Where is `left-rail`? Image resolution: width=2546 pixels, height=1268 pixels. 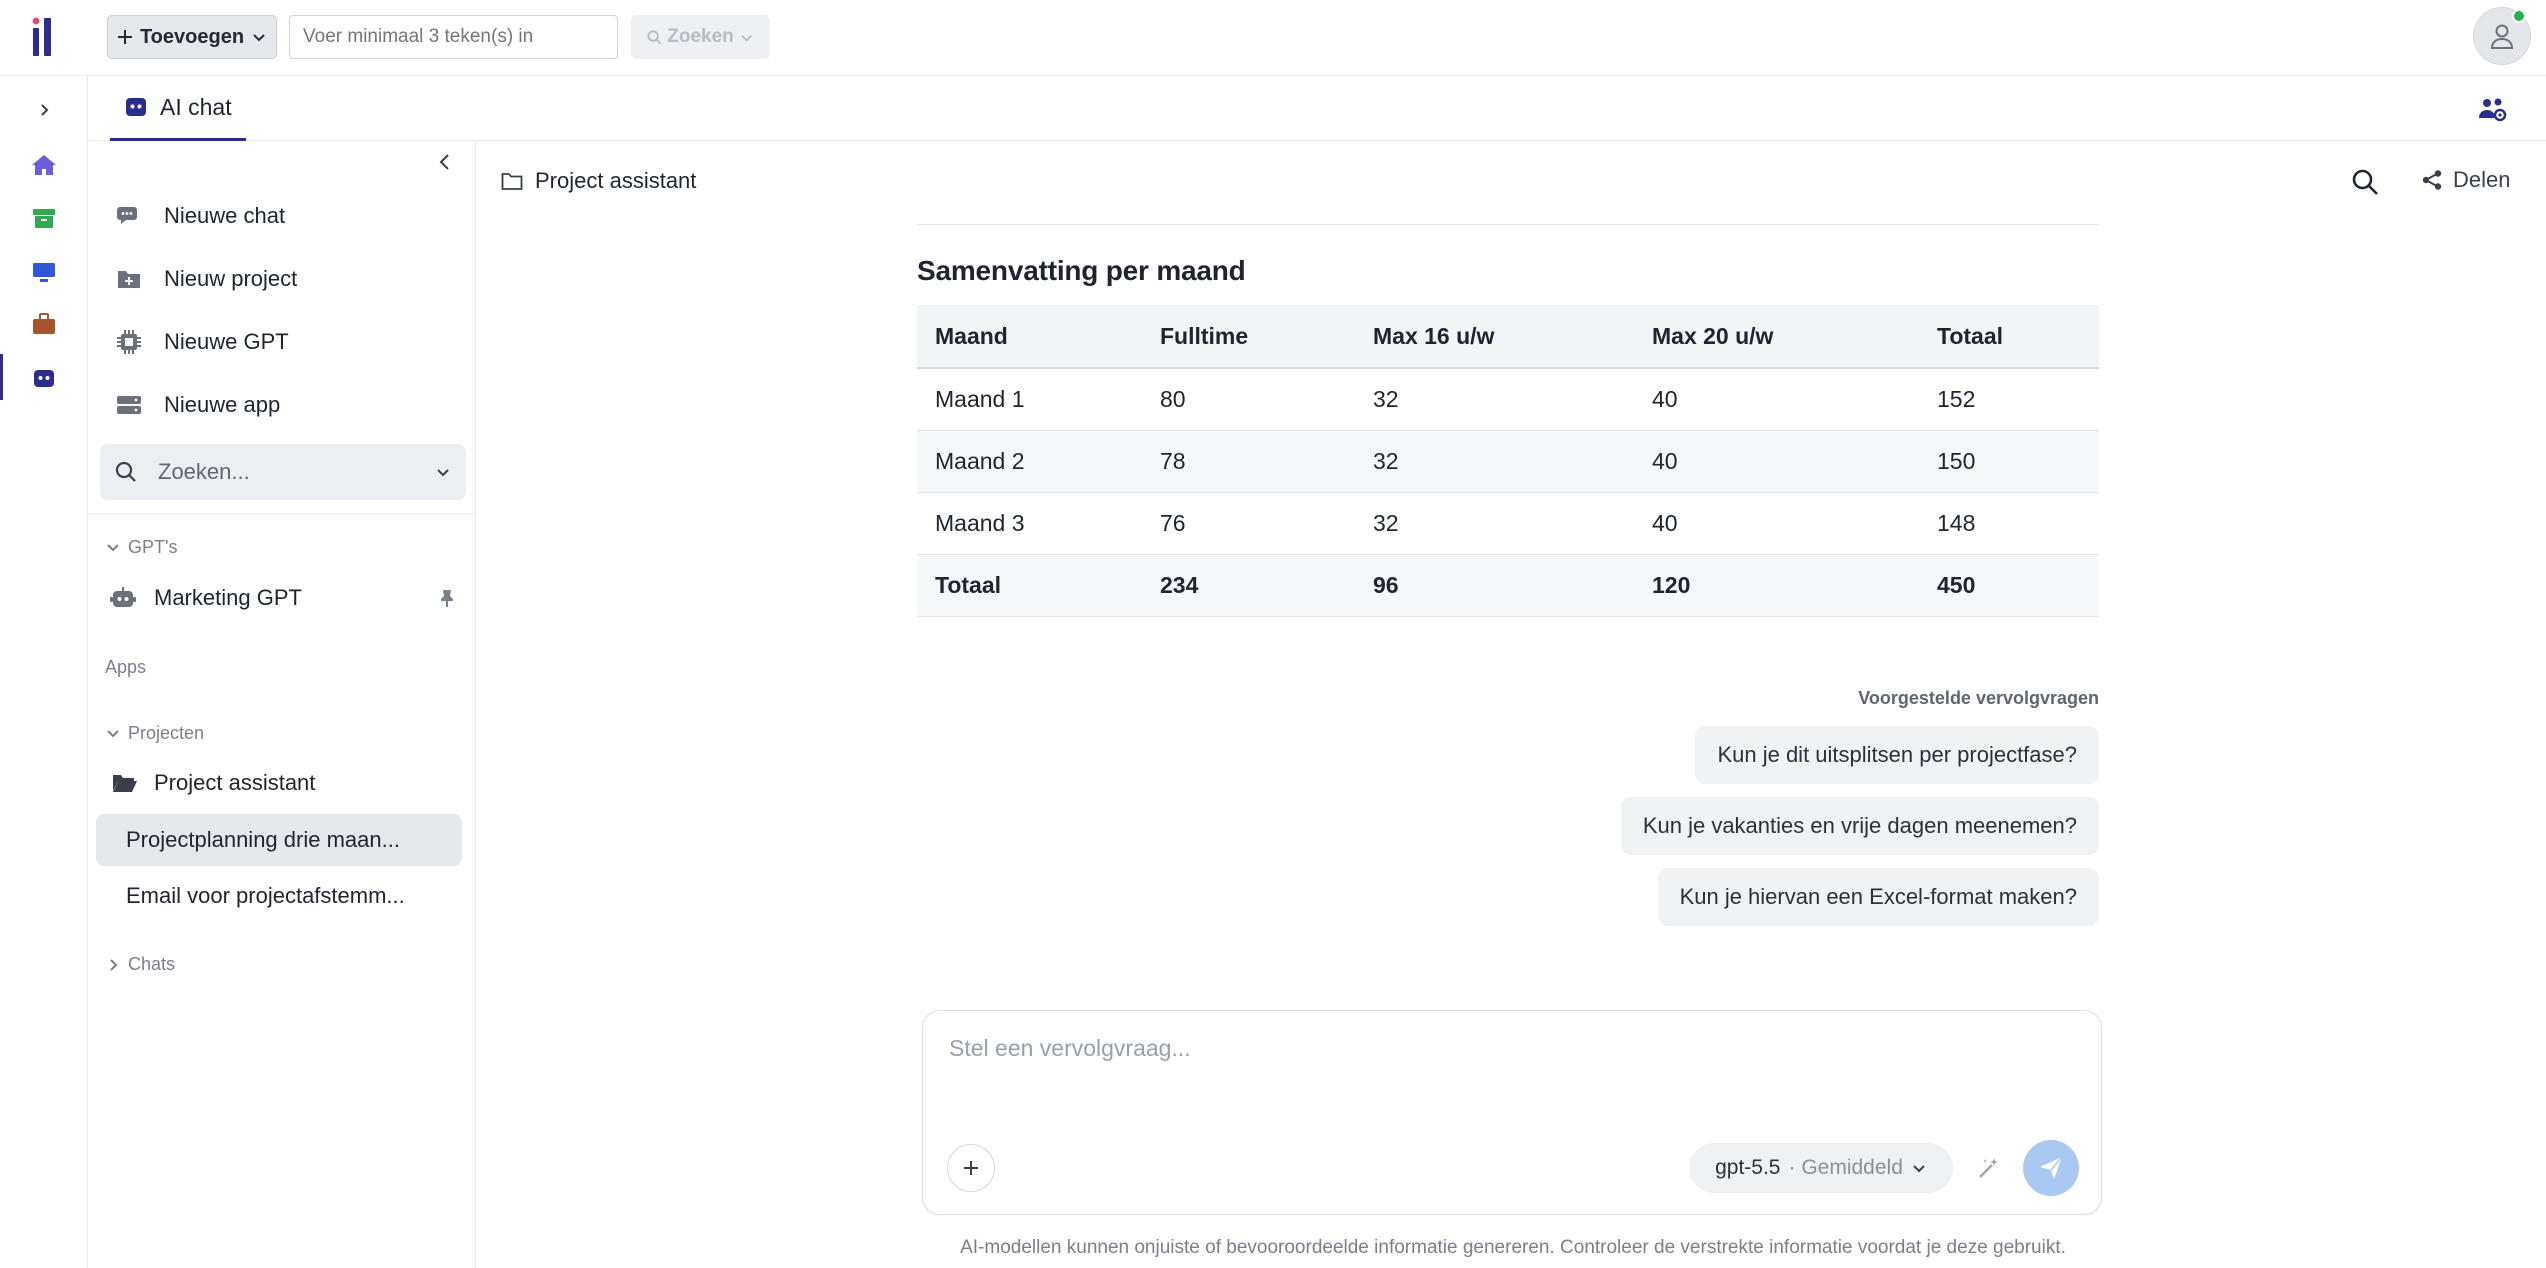
left-rail is located at coordinates (44, 672).